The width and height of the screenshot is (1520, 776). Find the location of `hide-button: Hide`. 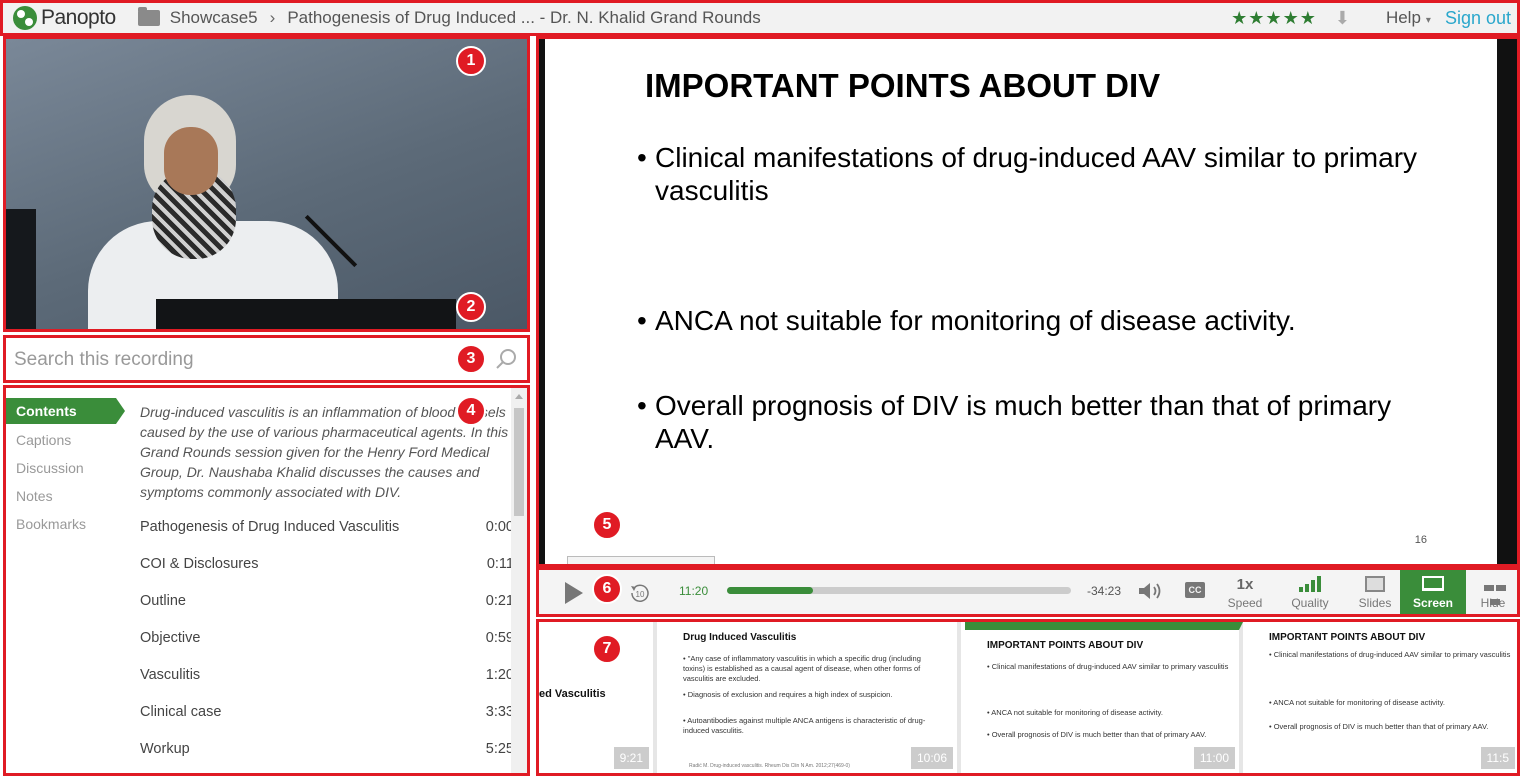

hide-button: Hide is located at coordinates (1493, 592).